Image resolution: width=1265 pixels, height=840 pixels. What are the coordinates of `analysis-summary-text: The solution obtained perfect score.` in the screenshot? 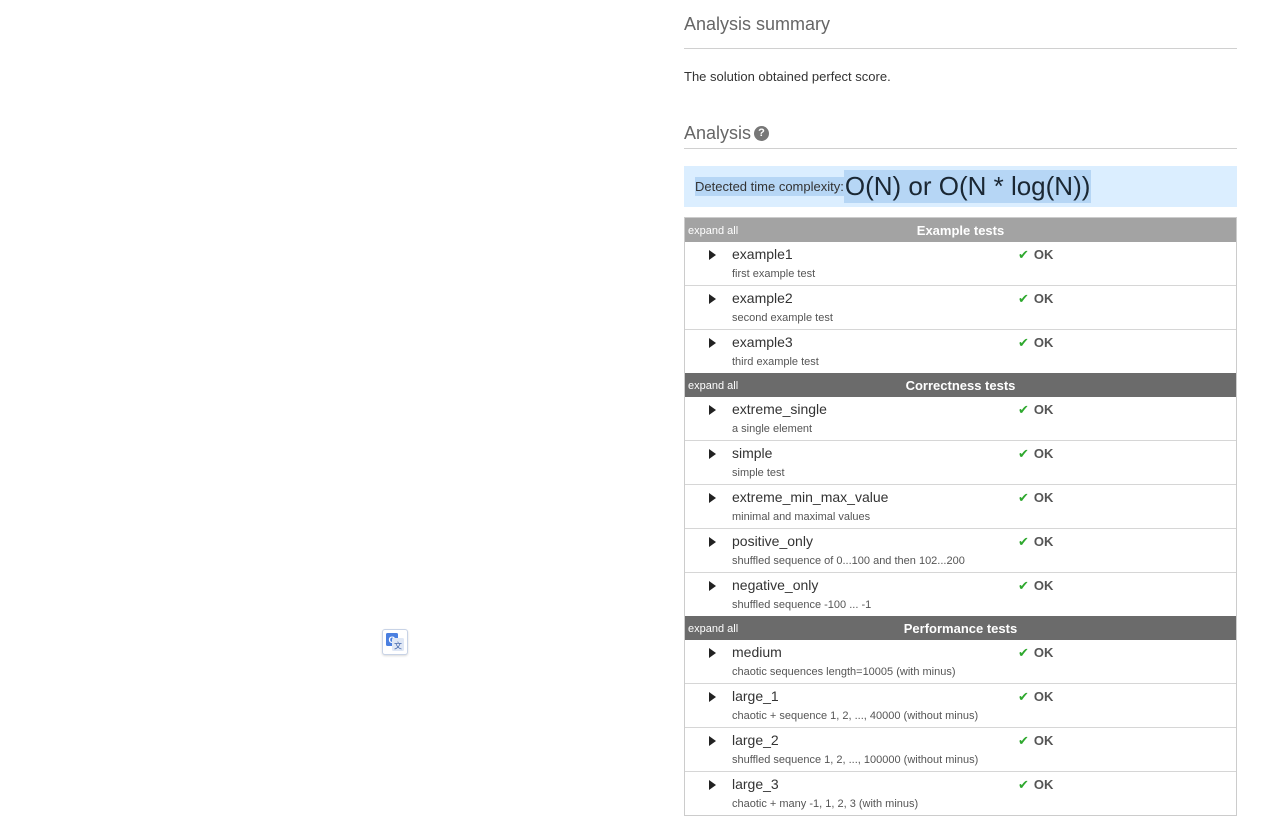 It's located at (787, 76).